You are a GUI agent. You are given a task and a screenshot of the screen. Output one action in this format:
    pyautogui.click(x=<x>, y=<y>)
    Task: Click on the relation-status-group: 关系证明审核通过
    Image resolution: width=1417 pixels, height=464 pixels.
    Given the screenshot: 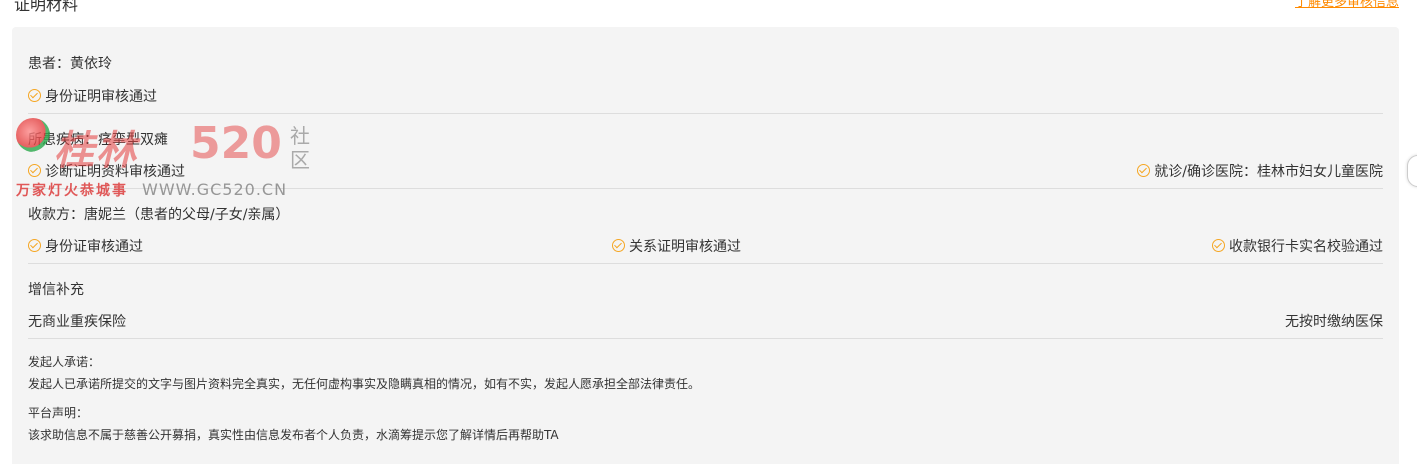 What is the action you would take?
    pyautogui.click(x=676, y=246)
    